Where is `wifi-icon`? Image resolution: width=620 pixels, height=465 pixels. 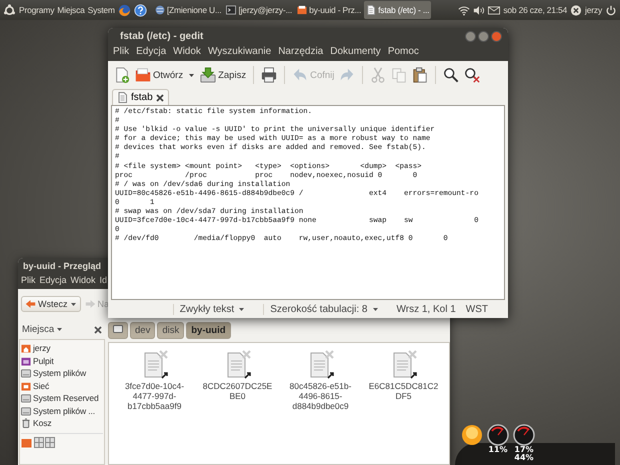
wifi-icon is located at coordinates (464, 10).